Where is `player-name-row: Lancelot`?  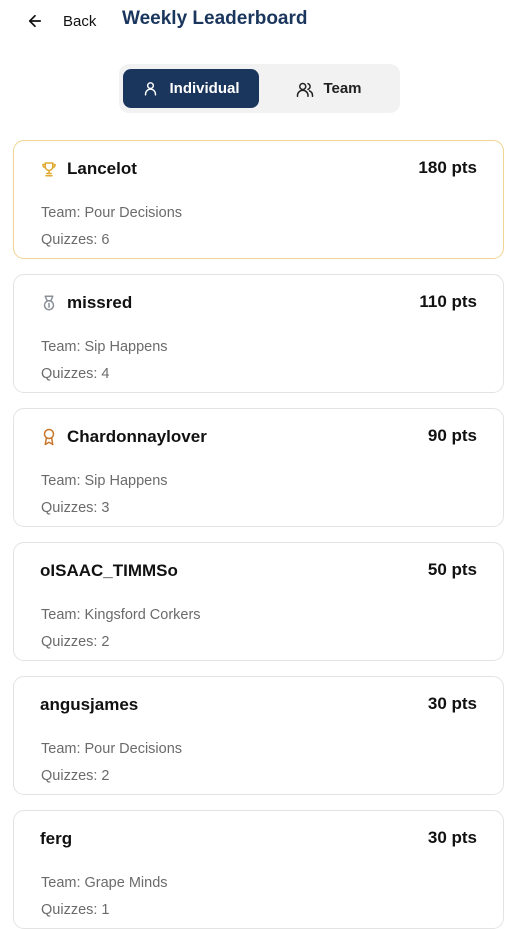
player-name-row: Lancelot is located at coordinates (88, 169).